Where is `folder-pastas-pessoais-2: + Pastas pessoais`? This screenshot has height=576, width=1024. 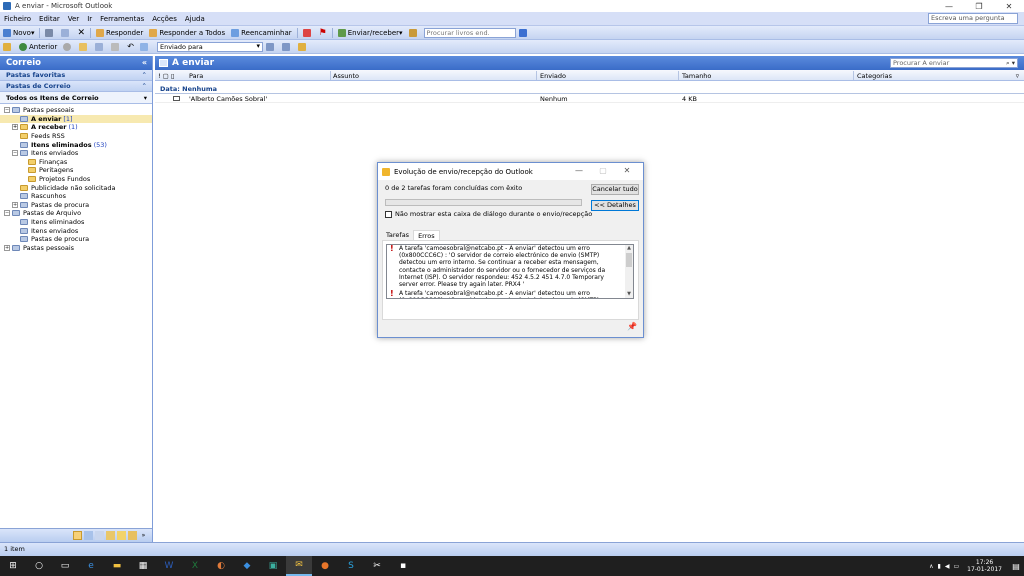
folder-pastas-pessoais-2: + Pastas pessoais is located at coordinates (76, 248).